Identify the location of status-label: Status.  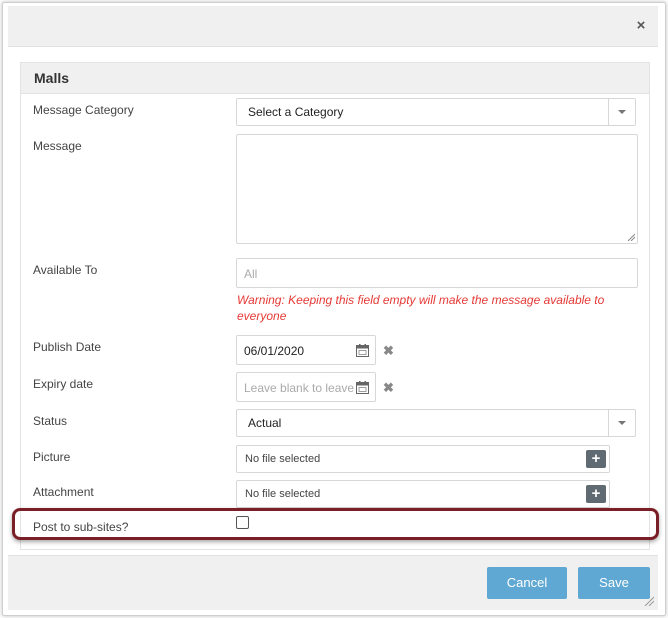
(50, 421).